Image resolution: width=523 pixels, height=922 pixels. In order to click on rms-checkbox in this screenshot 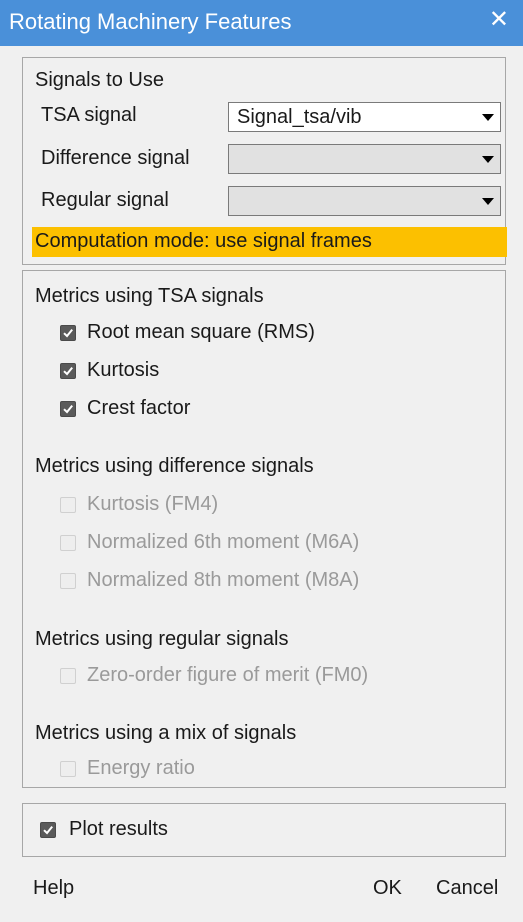, I will do `click(68, 333)`.